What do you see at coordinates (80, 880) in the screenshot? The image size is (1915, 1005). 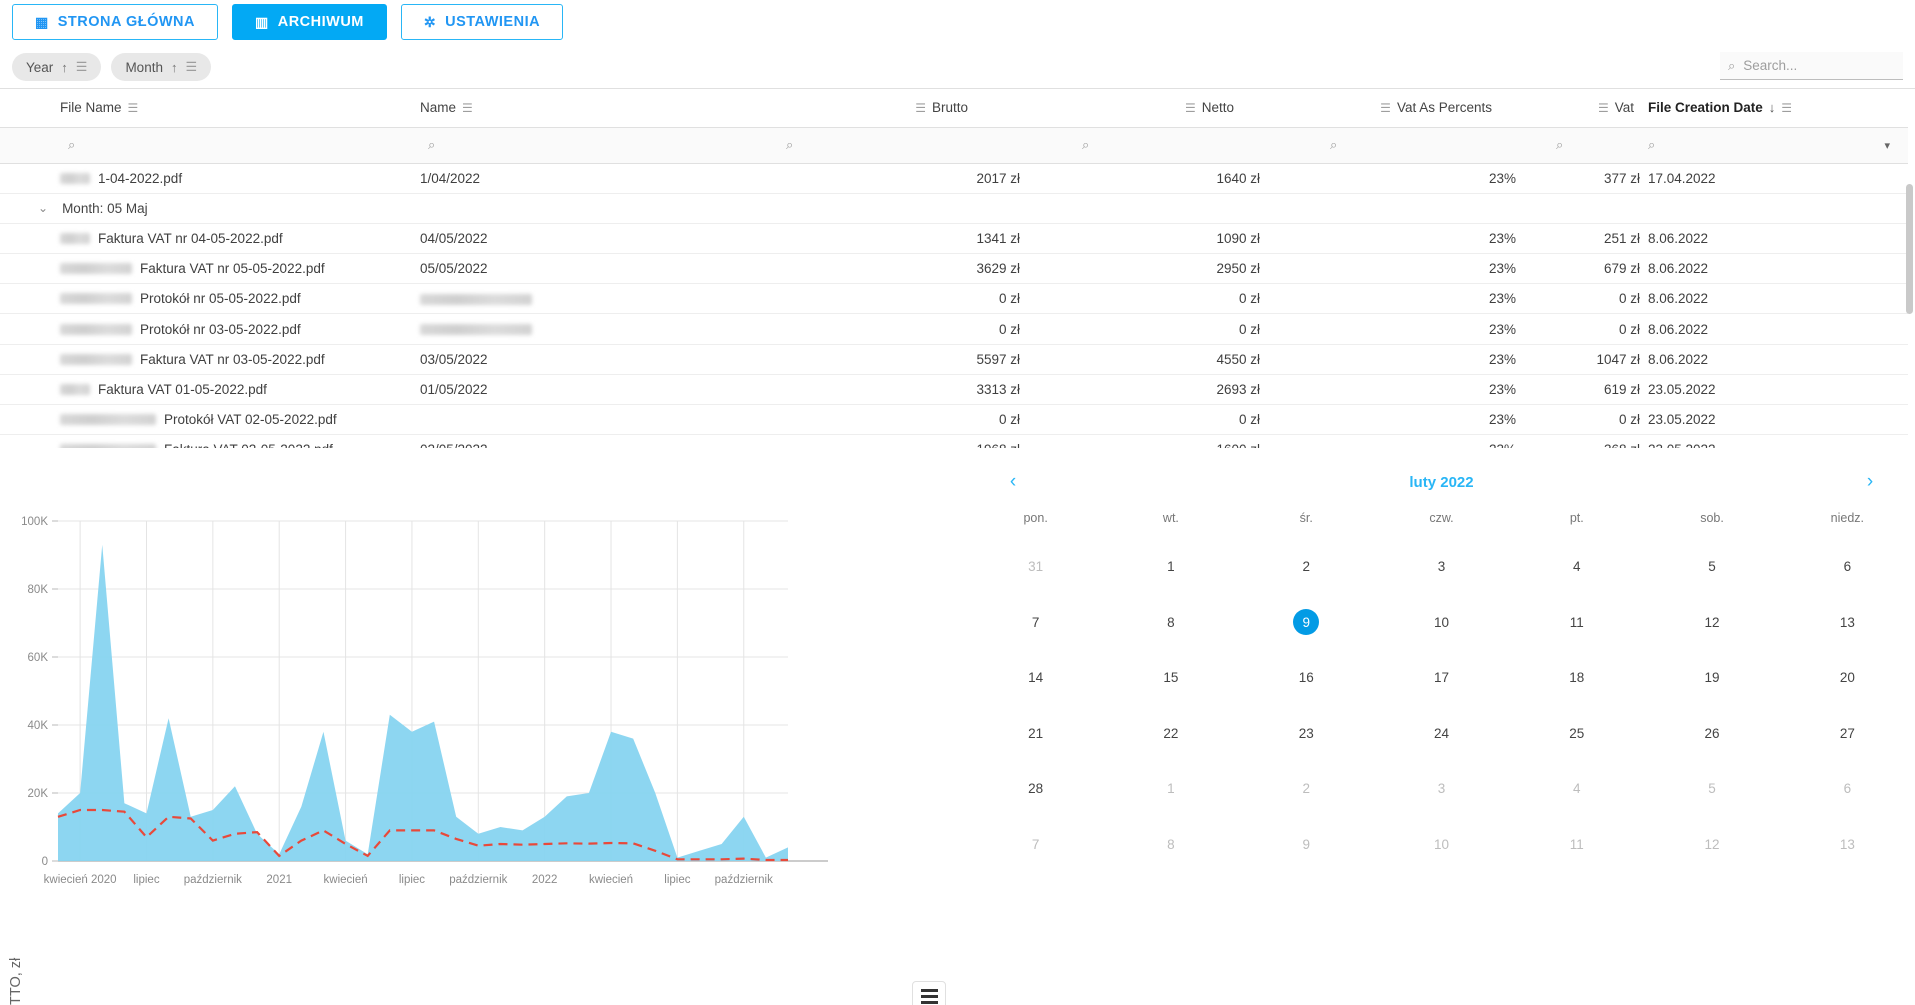 I see `svg-text: kwiecień 2020` at bounding box center [80, 880].